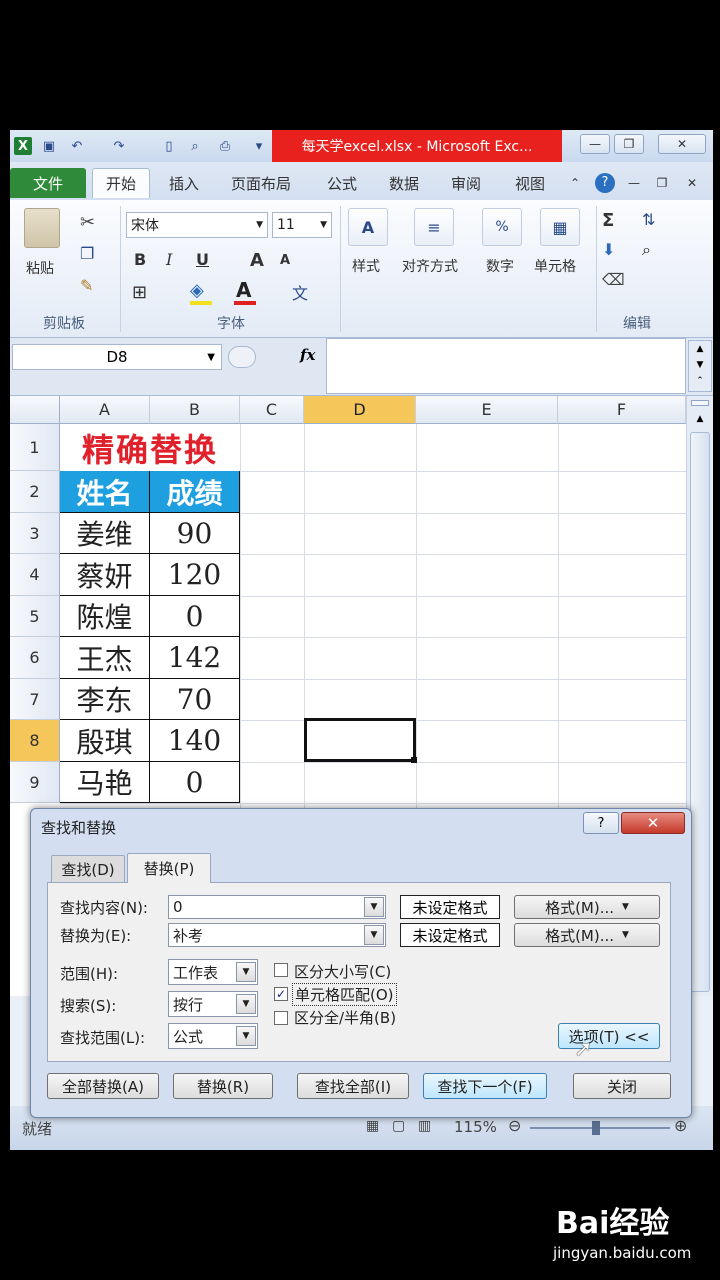 The image size is (720, 1280). I want to click on page-break-view-icon: ▥, so click(424, 1126).